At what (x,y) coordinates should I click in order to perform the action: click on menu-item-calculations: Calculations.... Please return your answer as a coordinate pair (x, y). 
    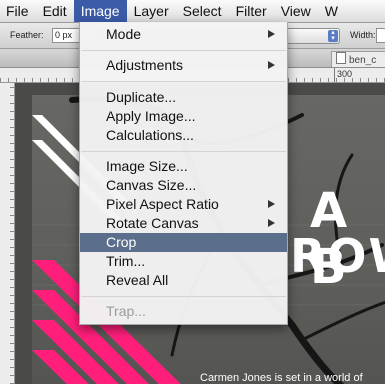
    Looking at the image, I should click on (183, 135).